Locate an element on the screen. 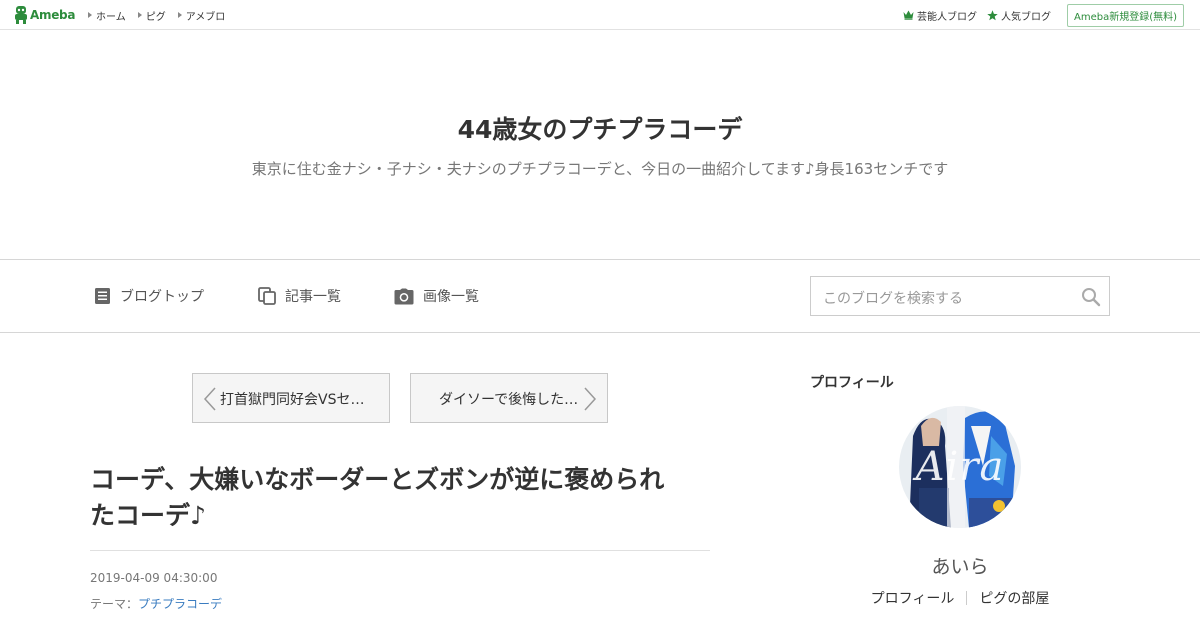 This screenshot has width=1200, height=630. nav-blog-top-label: ブログトップ is located at coordinates (162, 297).